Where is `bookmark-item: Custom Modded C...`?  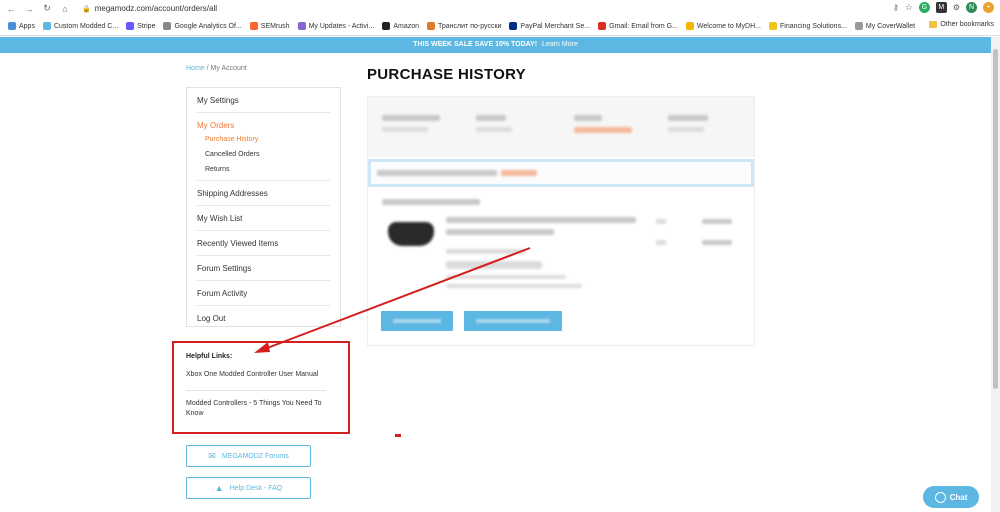
bookmark-item: Custom Modded C... is located at coordinates (80, 26).